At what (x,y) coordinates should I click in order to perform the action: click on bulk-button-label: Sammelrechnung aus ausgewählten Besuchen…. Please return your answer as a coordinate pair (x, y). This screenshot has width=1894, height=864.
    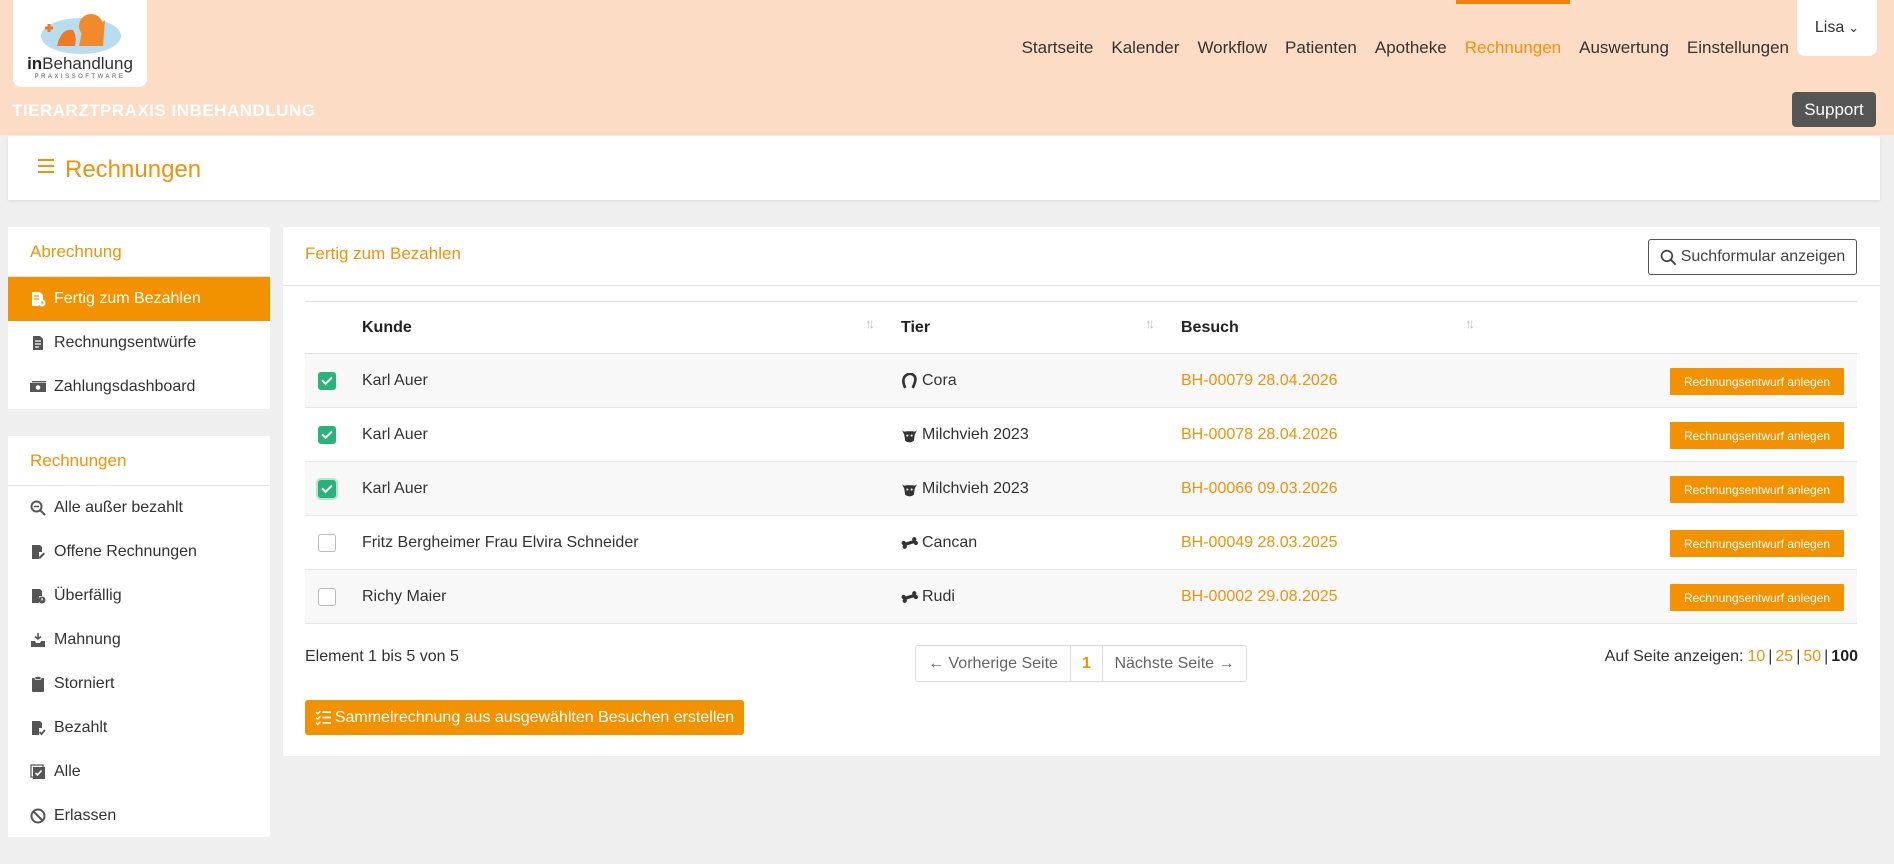
    Looking at the image, I should click on (534, 717).